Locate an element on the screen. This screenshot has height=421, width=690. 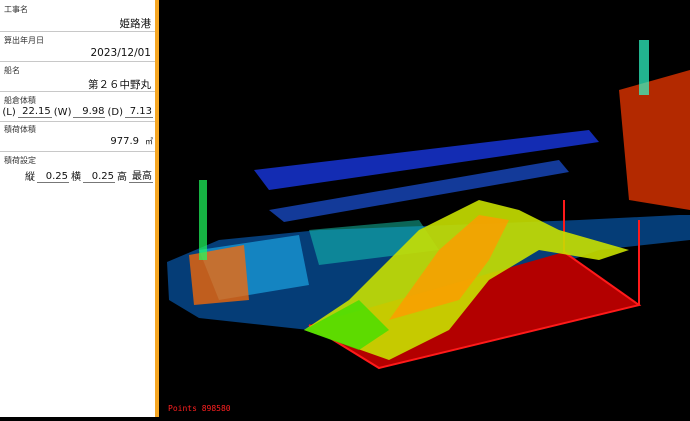
hold-dimensions-row: (L) 22.15 (W) 9.98 (D) 7.13 is located at coordinates (76, 112).